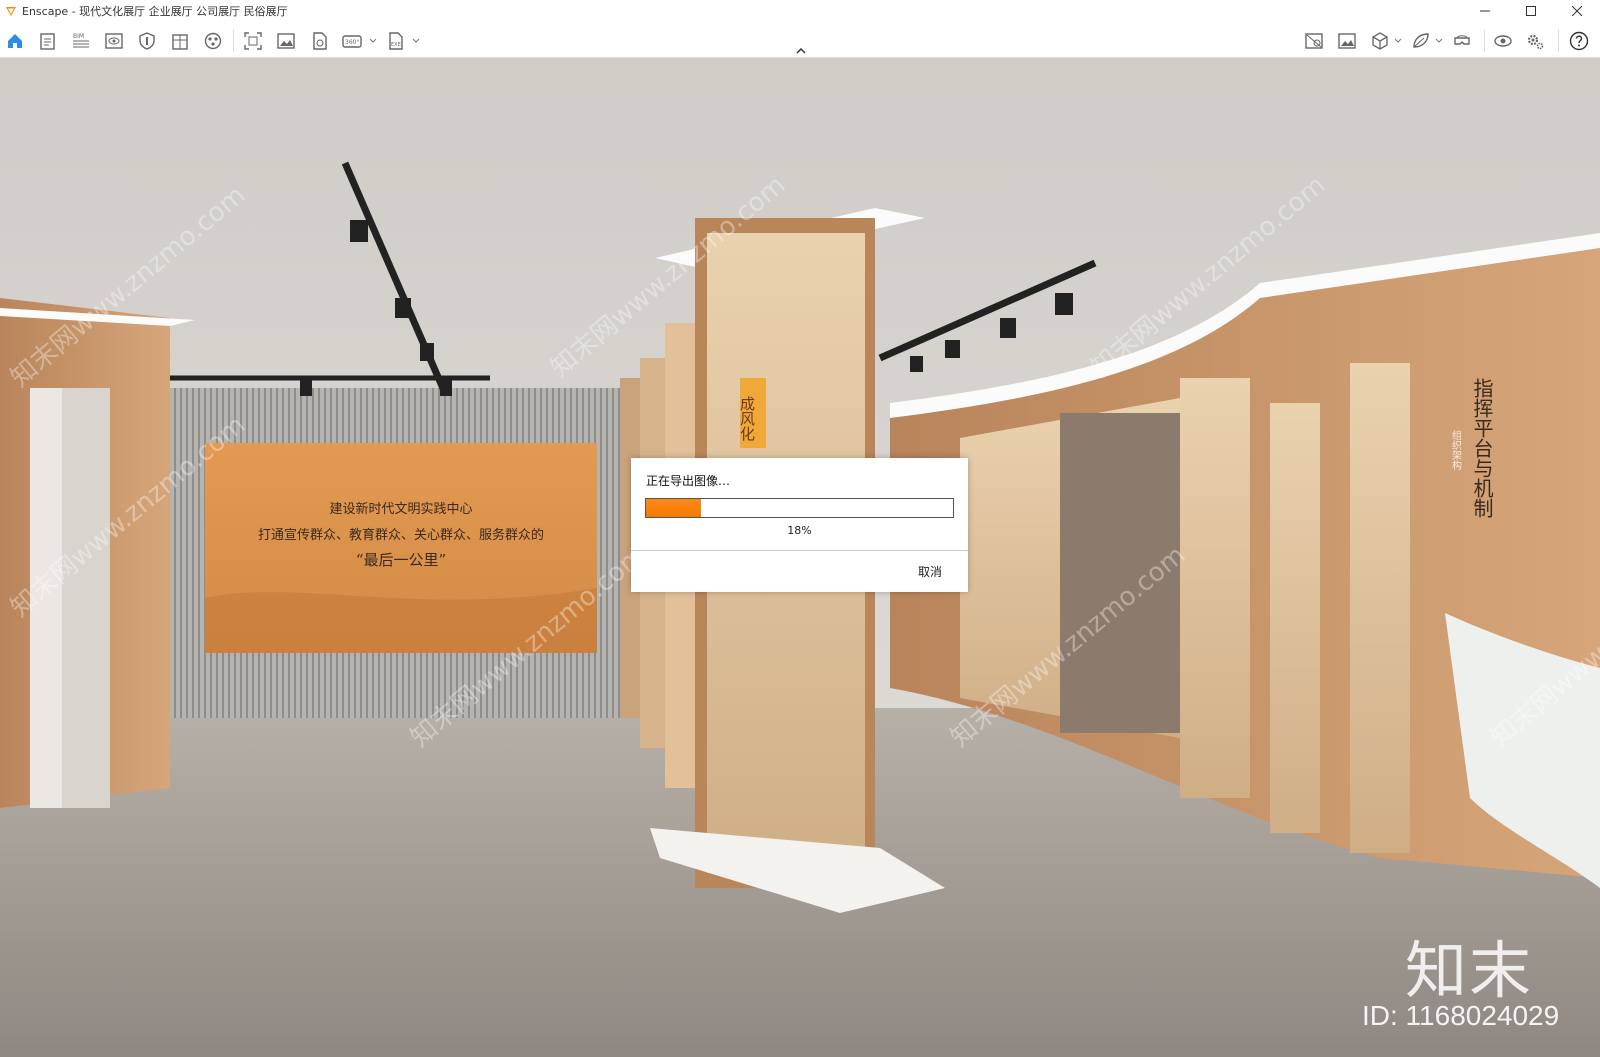  I want to click on maximize-icon, so click(1531, 11).